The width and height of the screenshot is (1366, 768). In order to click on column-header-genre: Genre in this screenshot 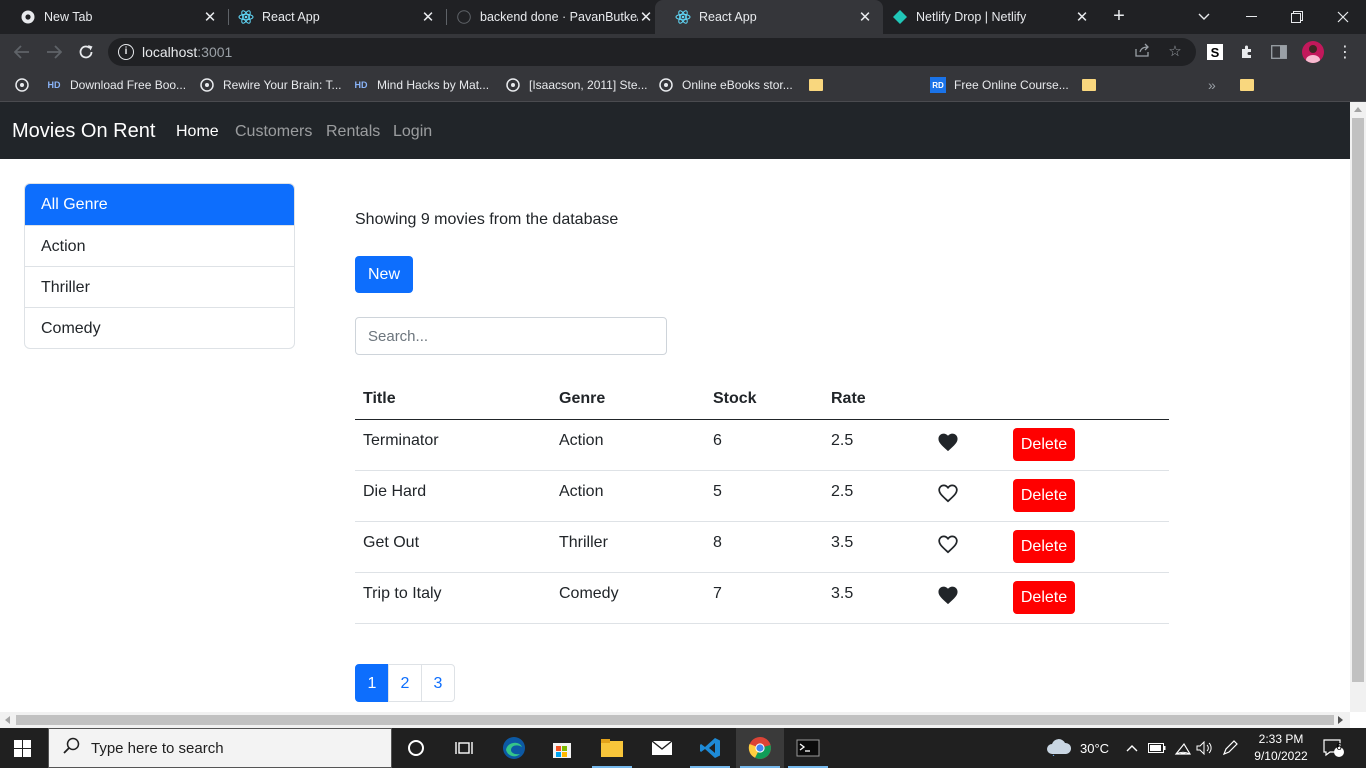, I will do `click(628, 400)`.